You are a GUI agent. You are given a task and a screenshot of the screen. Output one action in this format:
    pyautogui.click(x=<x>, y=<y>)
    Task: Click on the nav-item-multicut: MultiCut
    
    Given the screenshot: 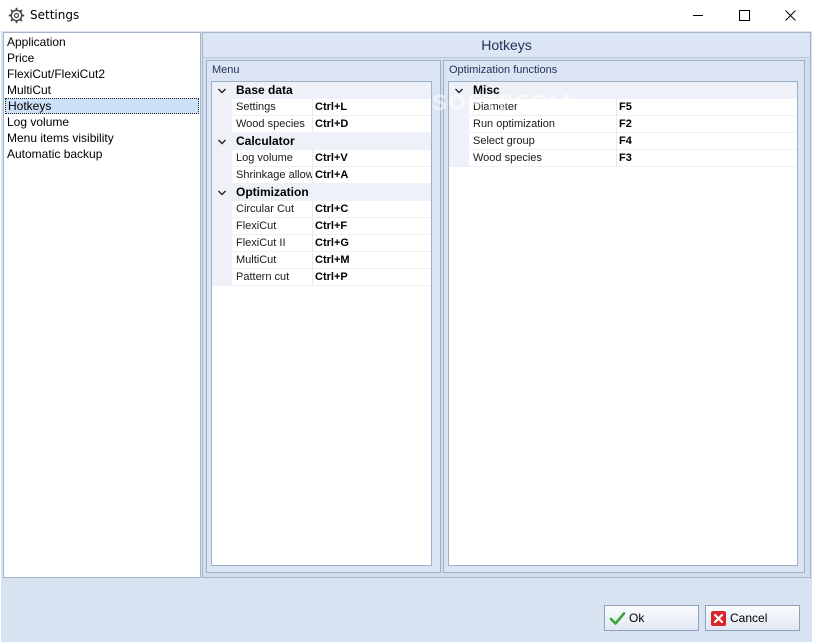 What is the action you would take?
    pyautogui.click(x=102, y=90)
    